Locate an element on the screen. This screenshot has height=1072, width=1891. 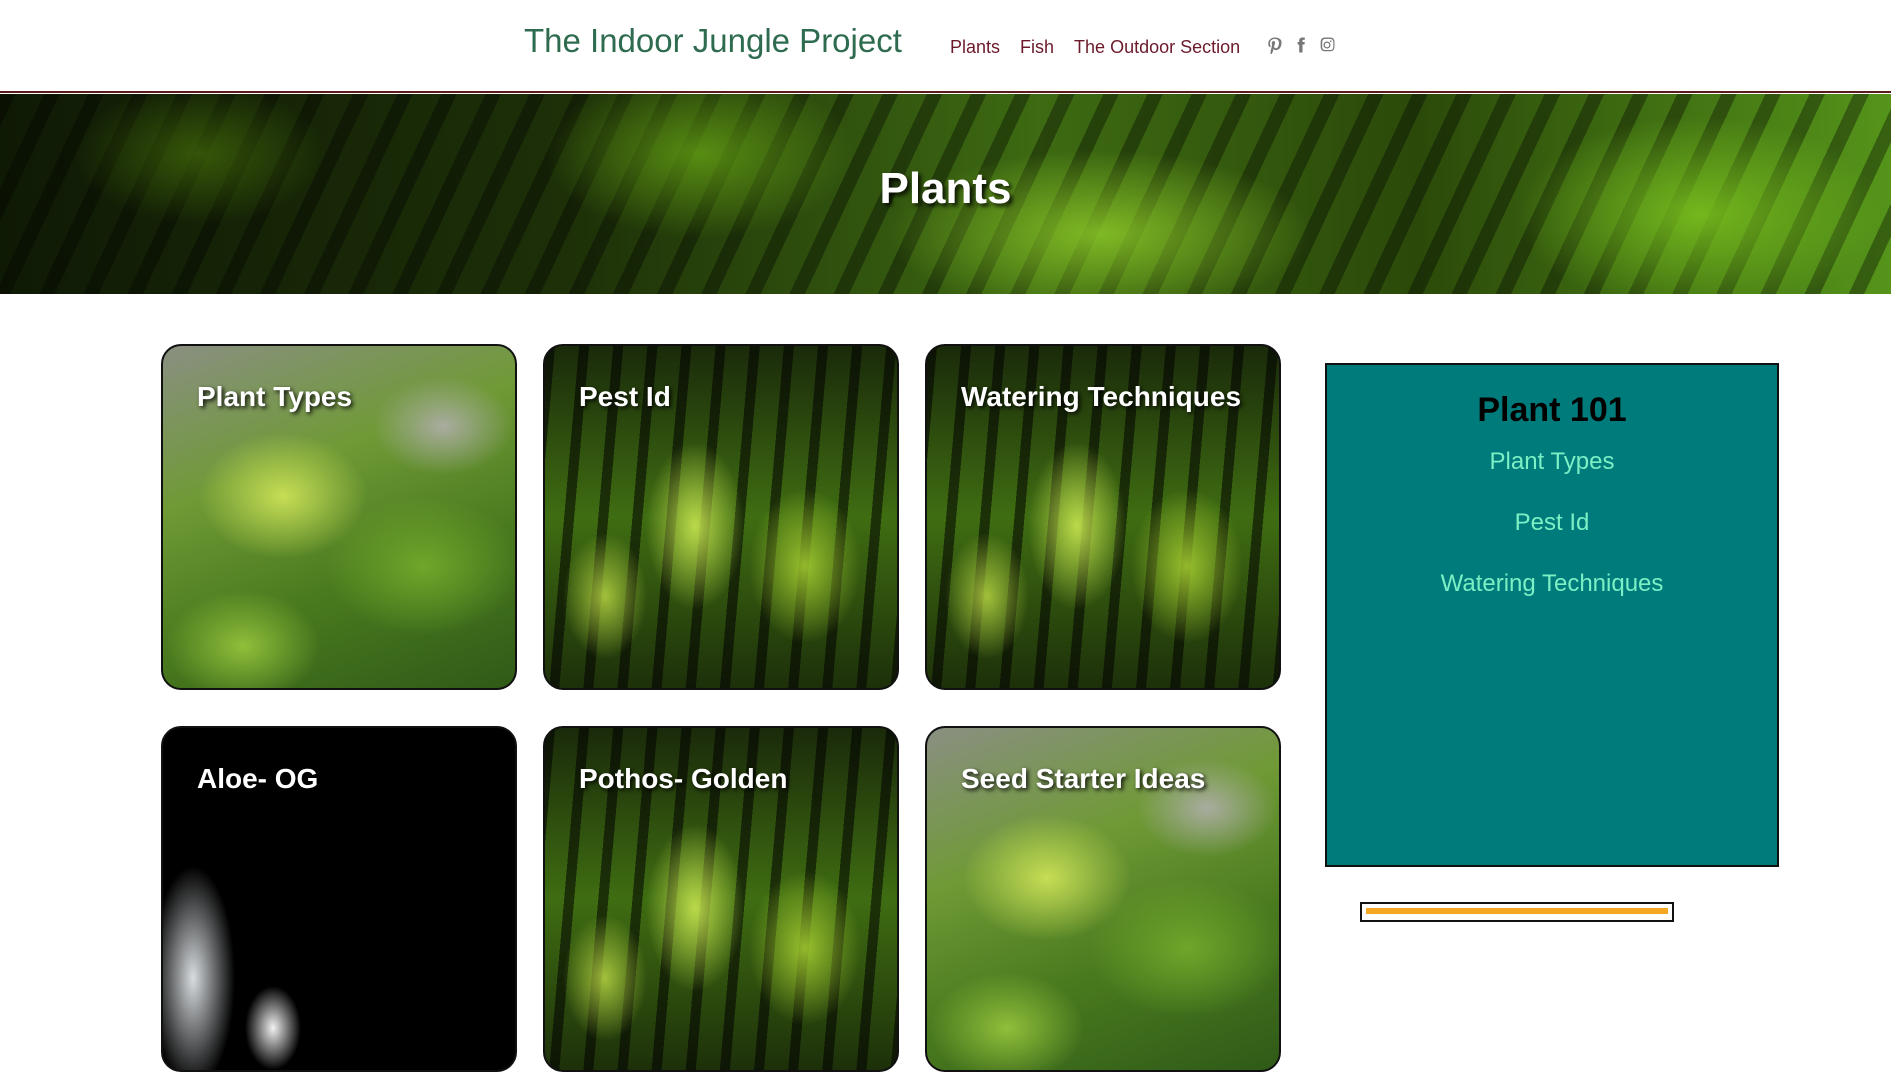
facebook-icon is located at coordinates (1301, 45).